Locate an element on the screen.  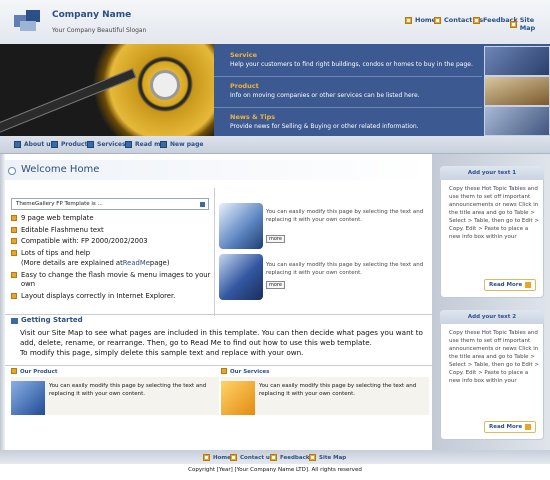
our-product-title: Our Product is located at coordinates (39, 372).